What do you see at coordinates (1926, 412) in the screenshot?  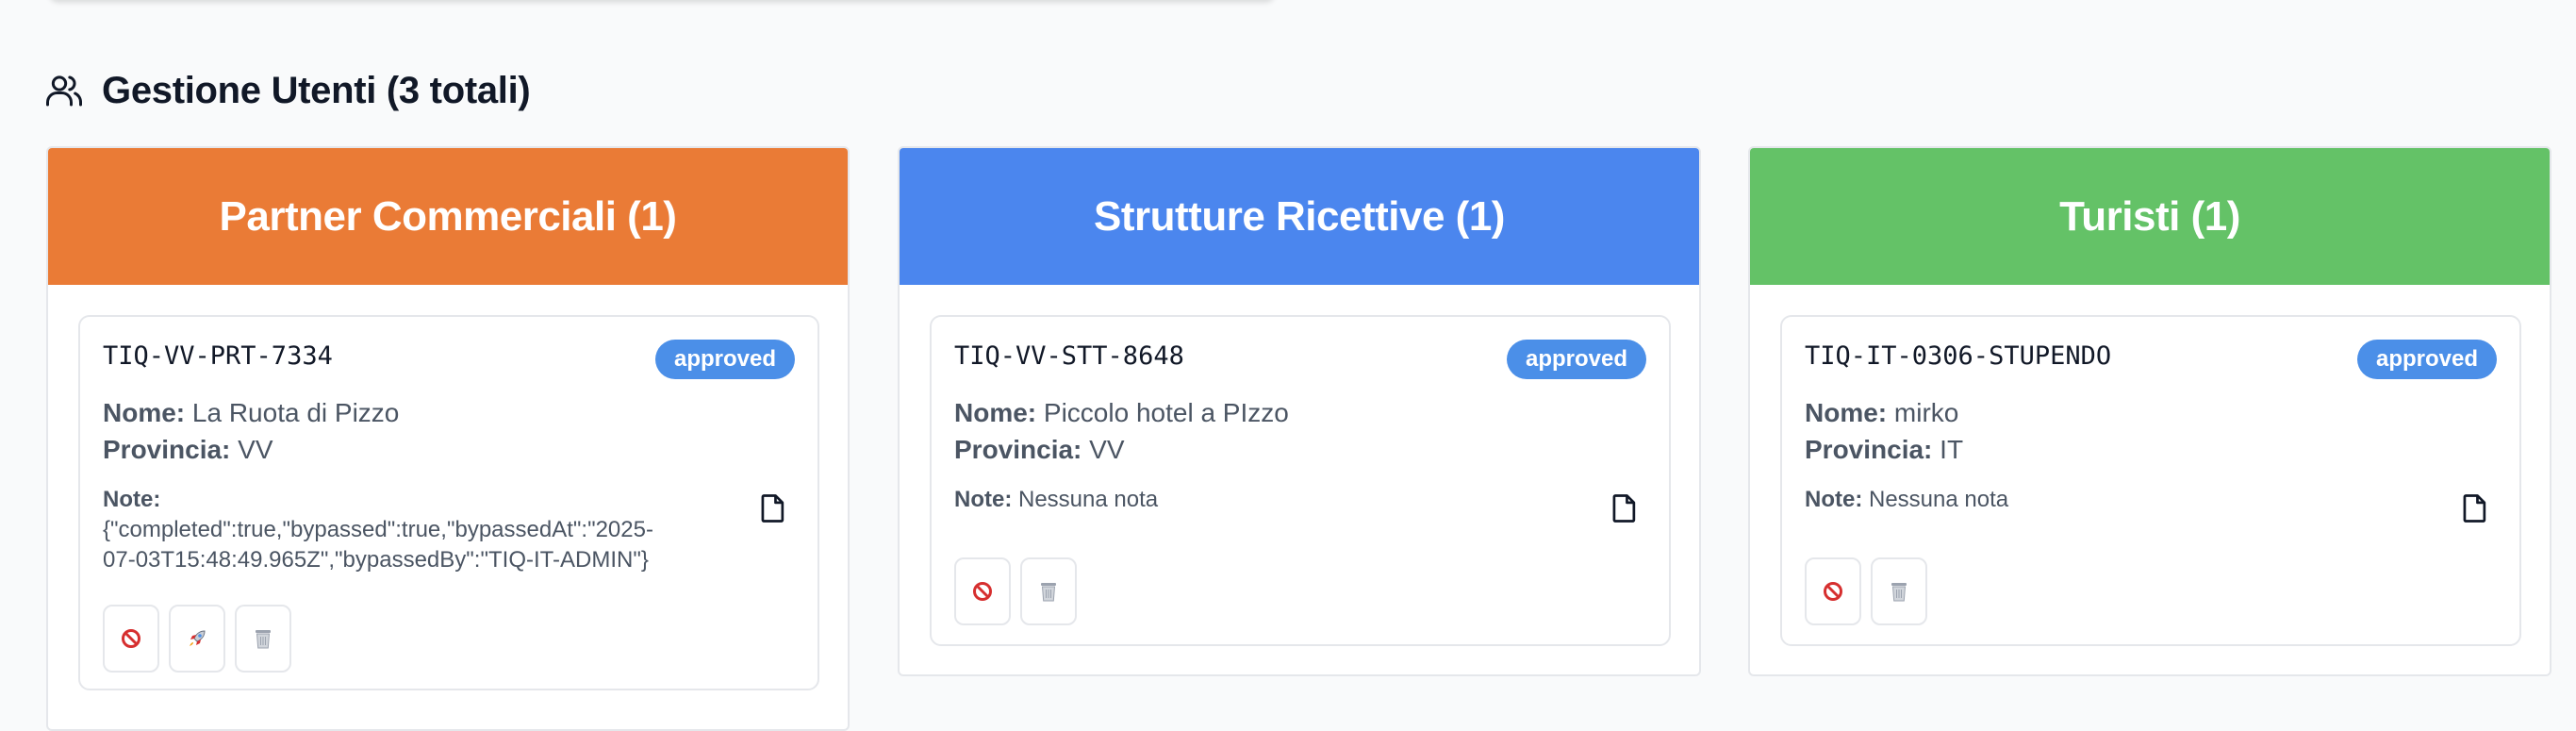 I see `name-value: mirko` at bounding box center [1926, 412].